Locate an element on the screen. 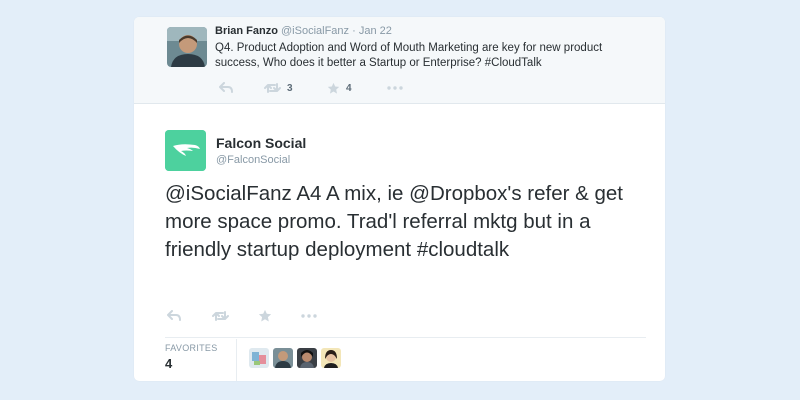 The width and height of the screenshot is (800, 400). tweet-date: Jan 22 is located at coordinates (375, 31).